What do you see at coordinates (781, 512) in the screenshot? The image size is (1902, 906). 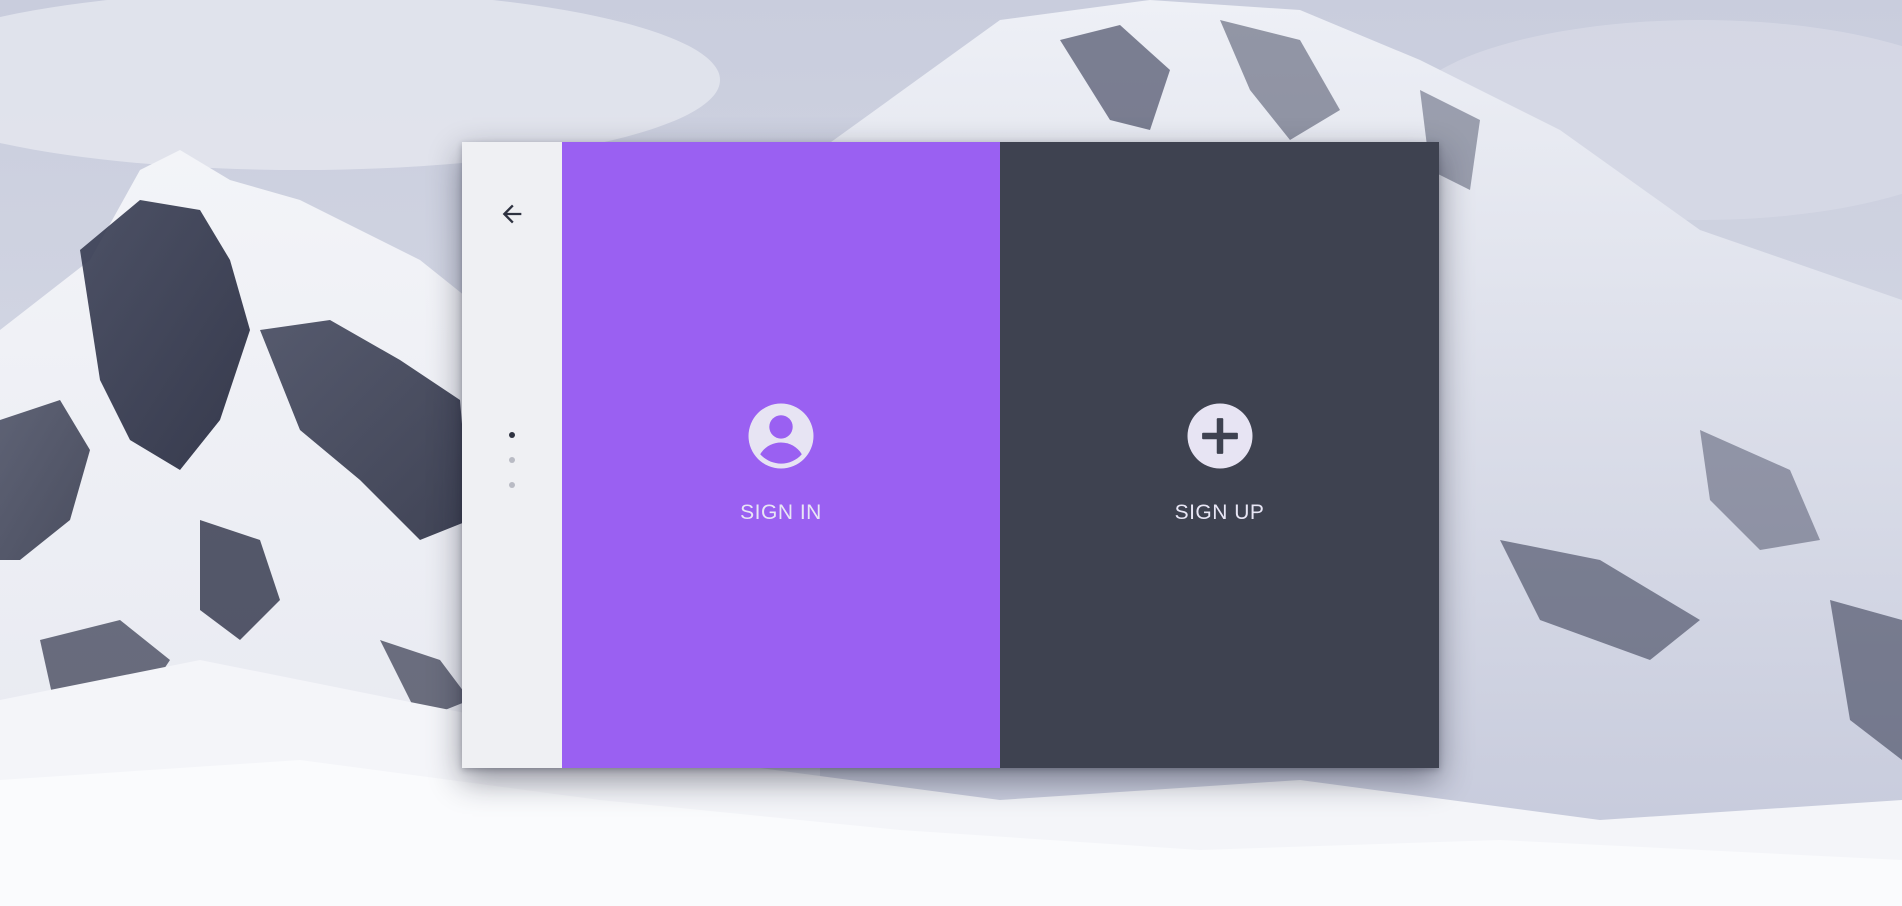 I see `sign-in-label: SIGN IN` at bounding box center [781, 512].